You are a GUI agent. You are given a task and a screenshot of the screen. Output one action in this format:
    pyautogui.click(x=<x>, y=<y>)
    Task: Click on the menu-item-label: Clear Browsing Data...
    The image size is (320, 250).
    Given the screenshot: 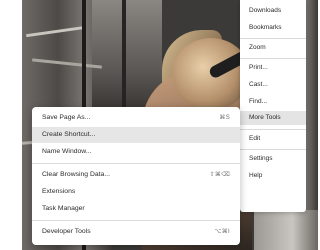 What is the action you would take?
    pyautogui.click(x=76, y=174)
    